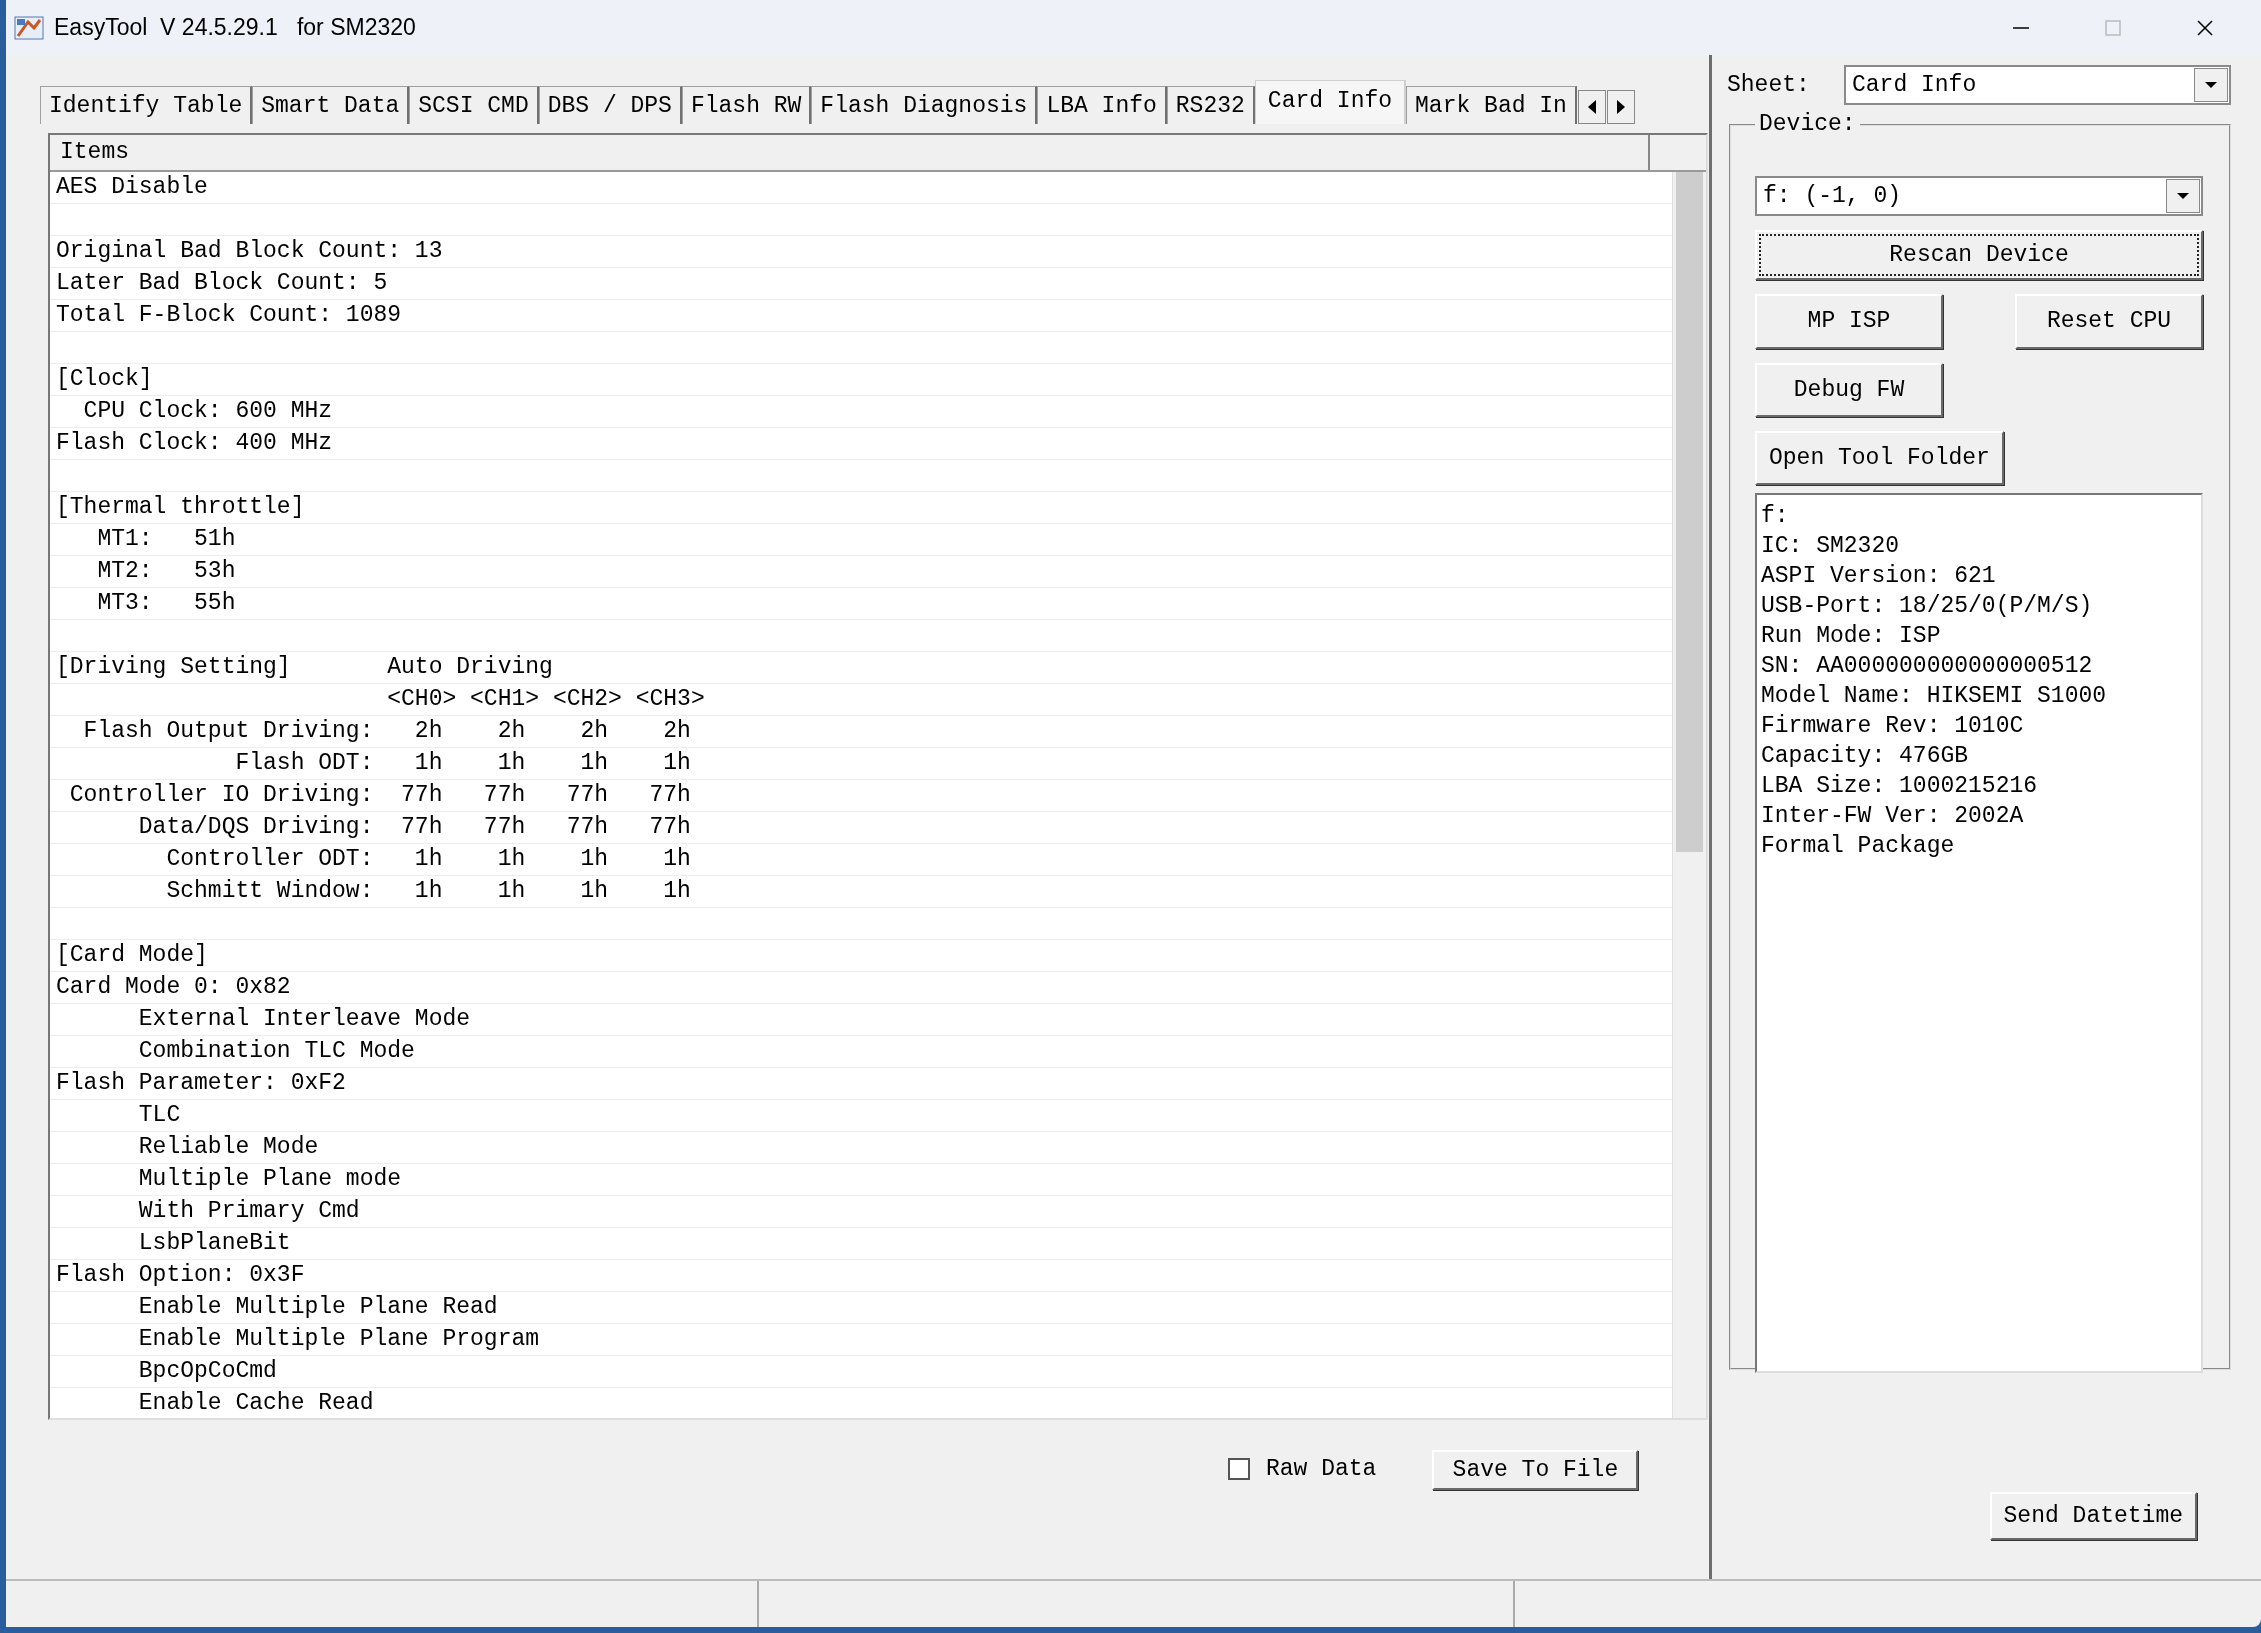  What do you see at coordinates (1879, 576) in the screenshot?
I see `info-line: ASPI Version: 621` at bounding box center [1879, 576].